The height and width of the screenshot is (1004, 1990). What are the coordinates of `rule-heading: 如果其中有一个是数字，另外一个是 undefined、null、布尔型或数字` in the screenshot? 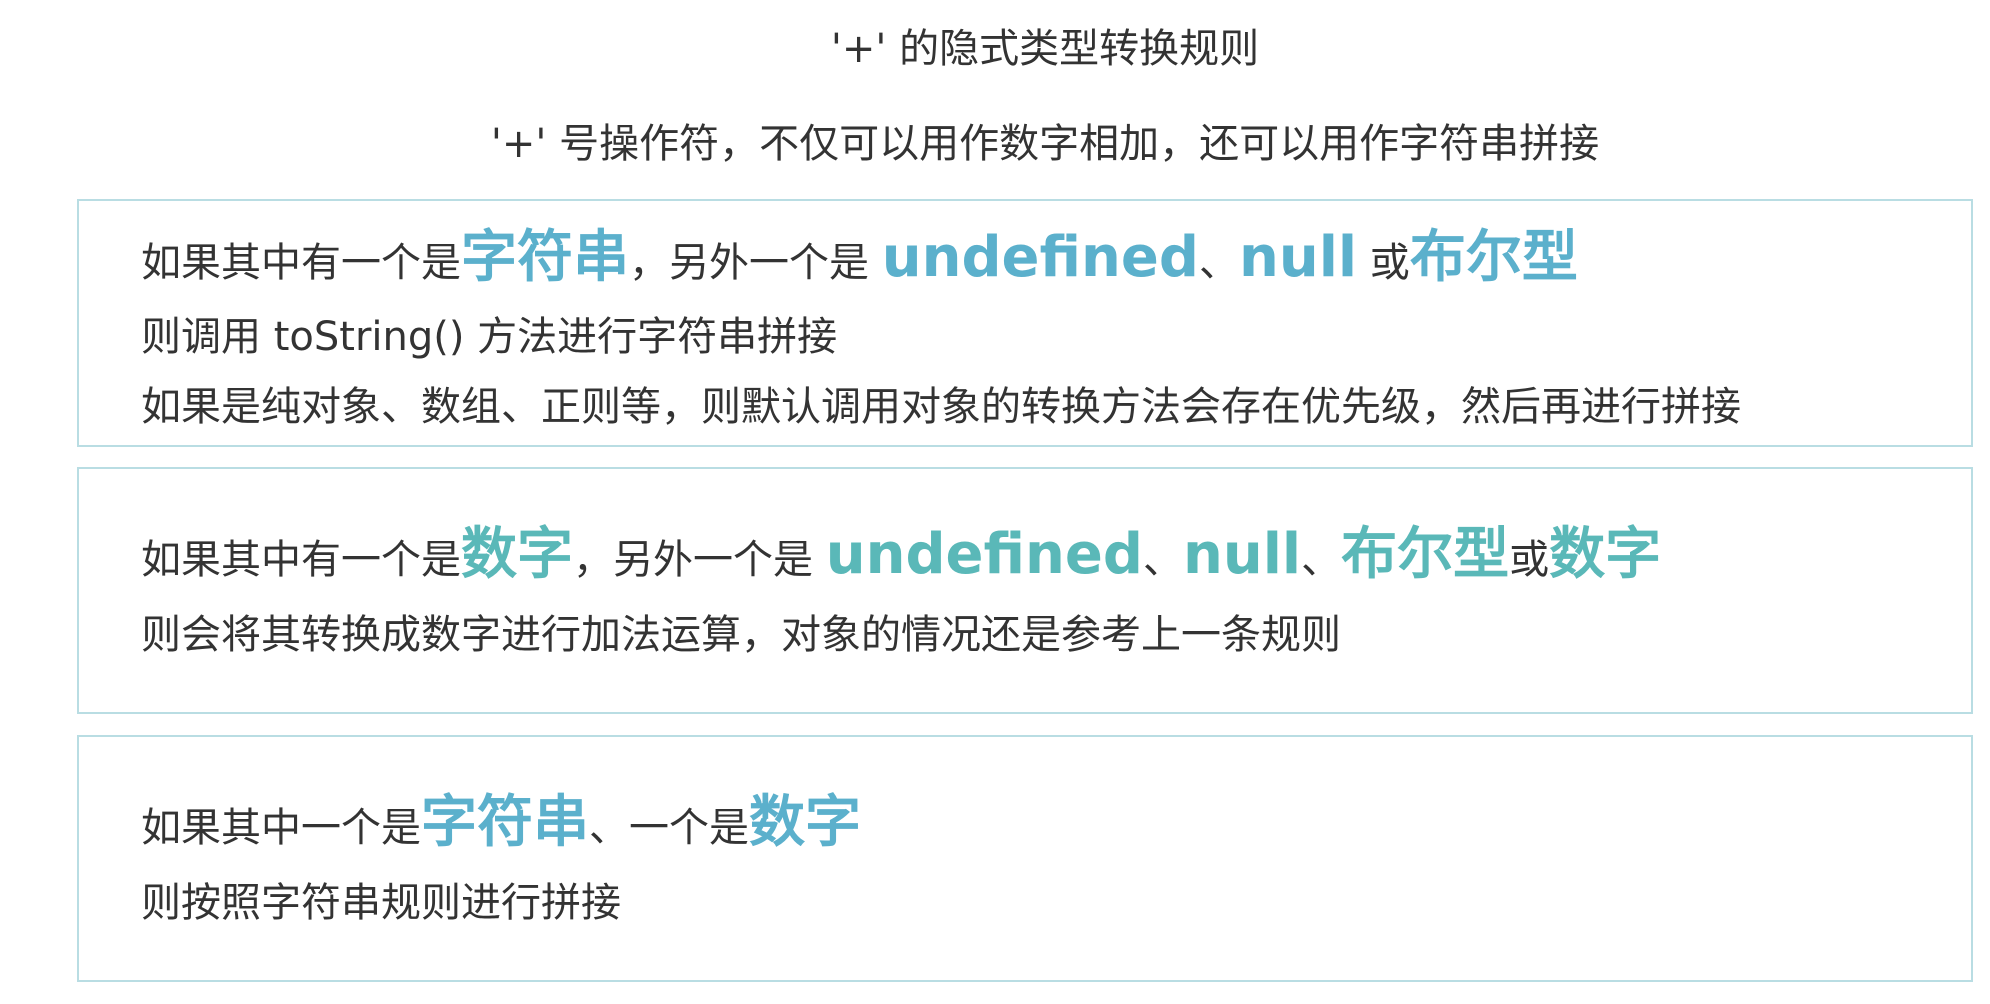 It's located at (901, 557).